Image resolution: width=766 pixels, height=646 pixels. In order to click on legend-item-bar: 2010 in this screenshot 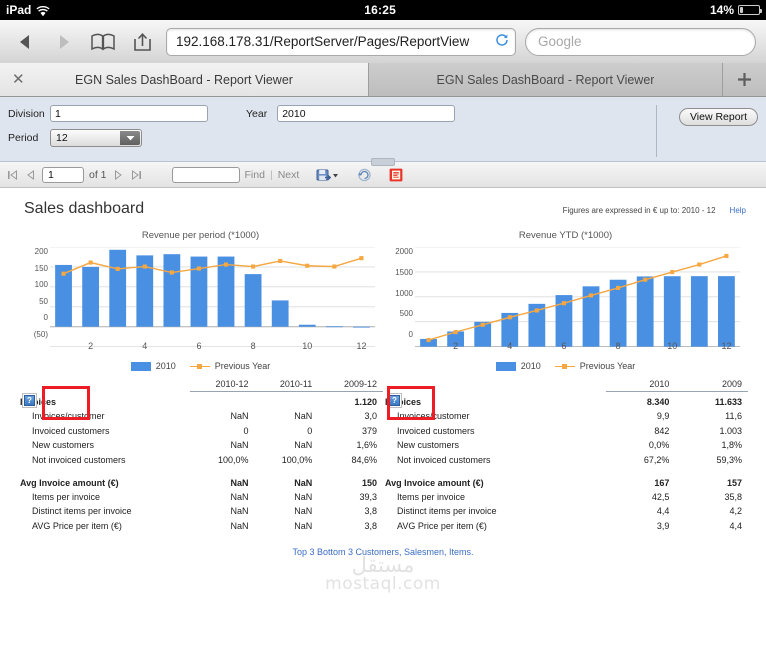, I will do `click(518, 366)`.